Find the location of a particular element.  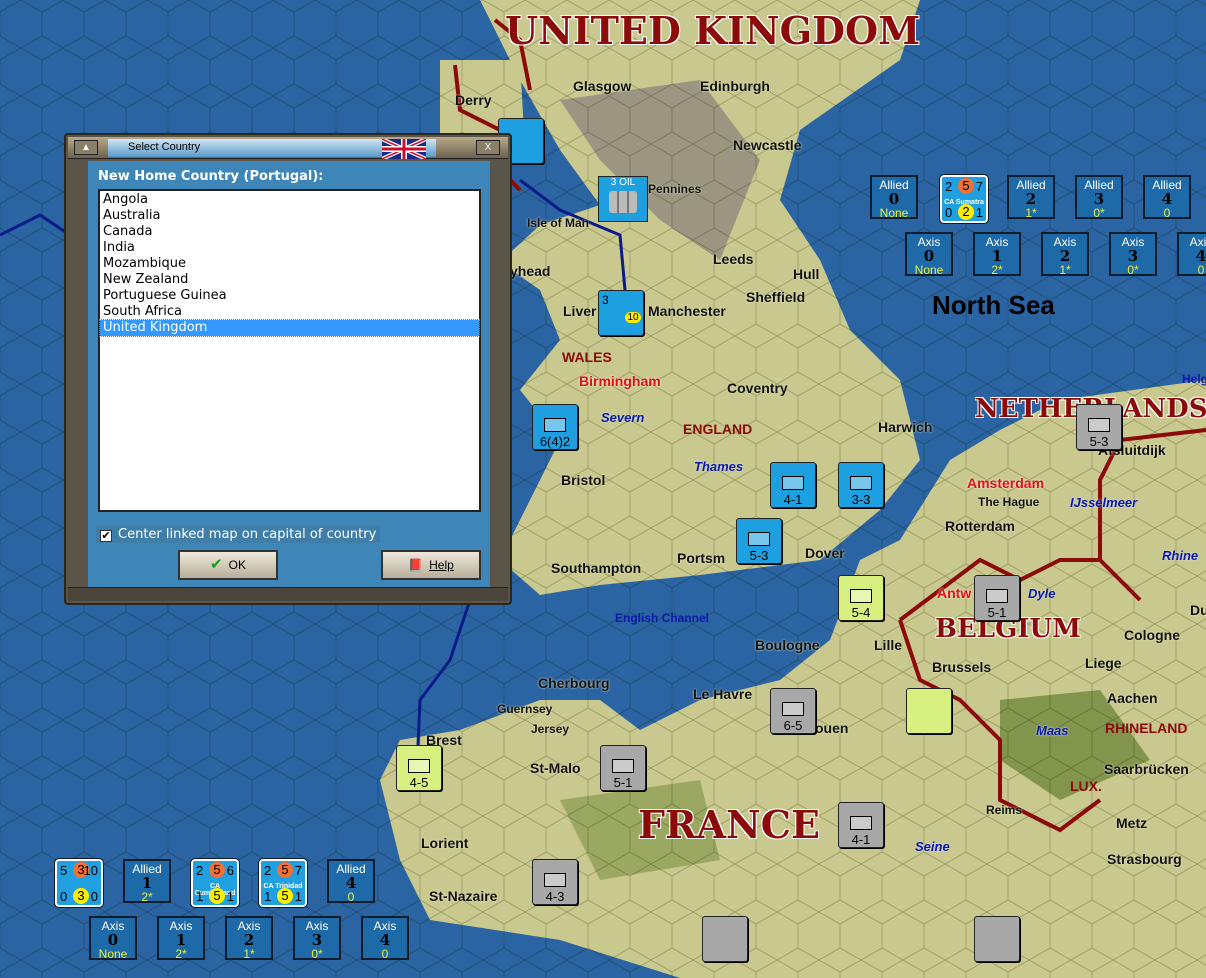

ship-counter: 2 5 7 CA Sumatra 0 2 1 is located at coordinates (964, 199).